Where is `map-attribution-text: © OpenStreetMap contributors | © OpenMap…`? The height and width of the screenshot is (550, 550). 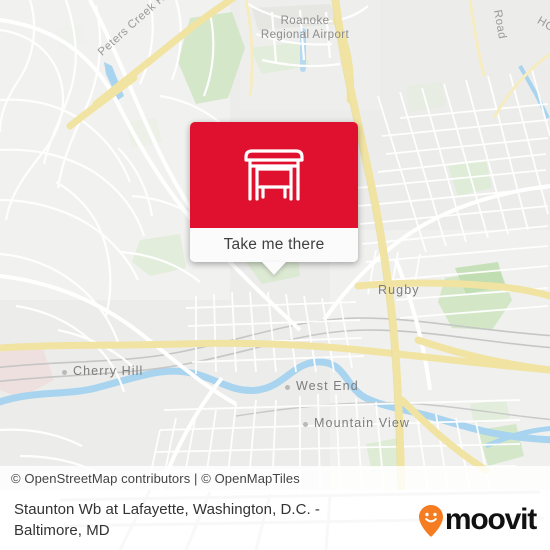
map-attribution-text: © OpenStreetMap contributors | © OpenMap… is located at coordinates (150, 478).